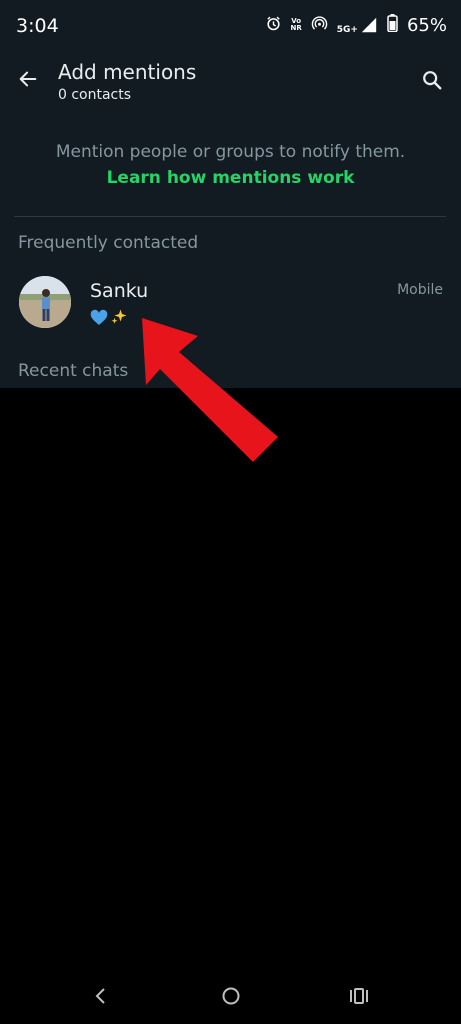 The width and height of the screenshot is (461, 1024). I want to click on sparkles-icon, so click(119, 319).